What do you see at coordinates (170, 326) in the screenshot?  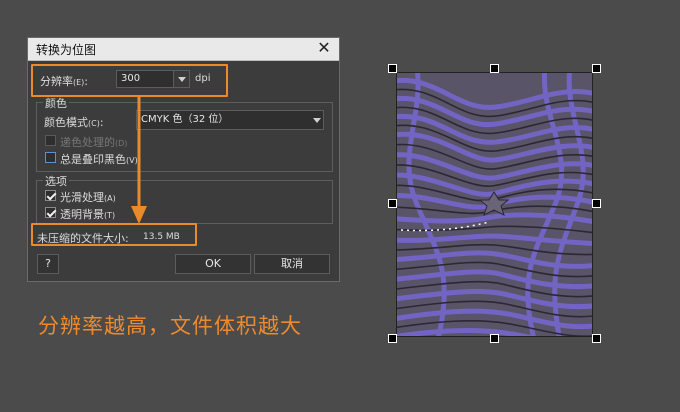 I see `caption-text: 分辨率越高，文件体积越大` at bounding box center [170, 326].